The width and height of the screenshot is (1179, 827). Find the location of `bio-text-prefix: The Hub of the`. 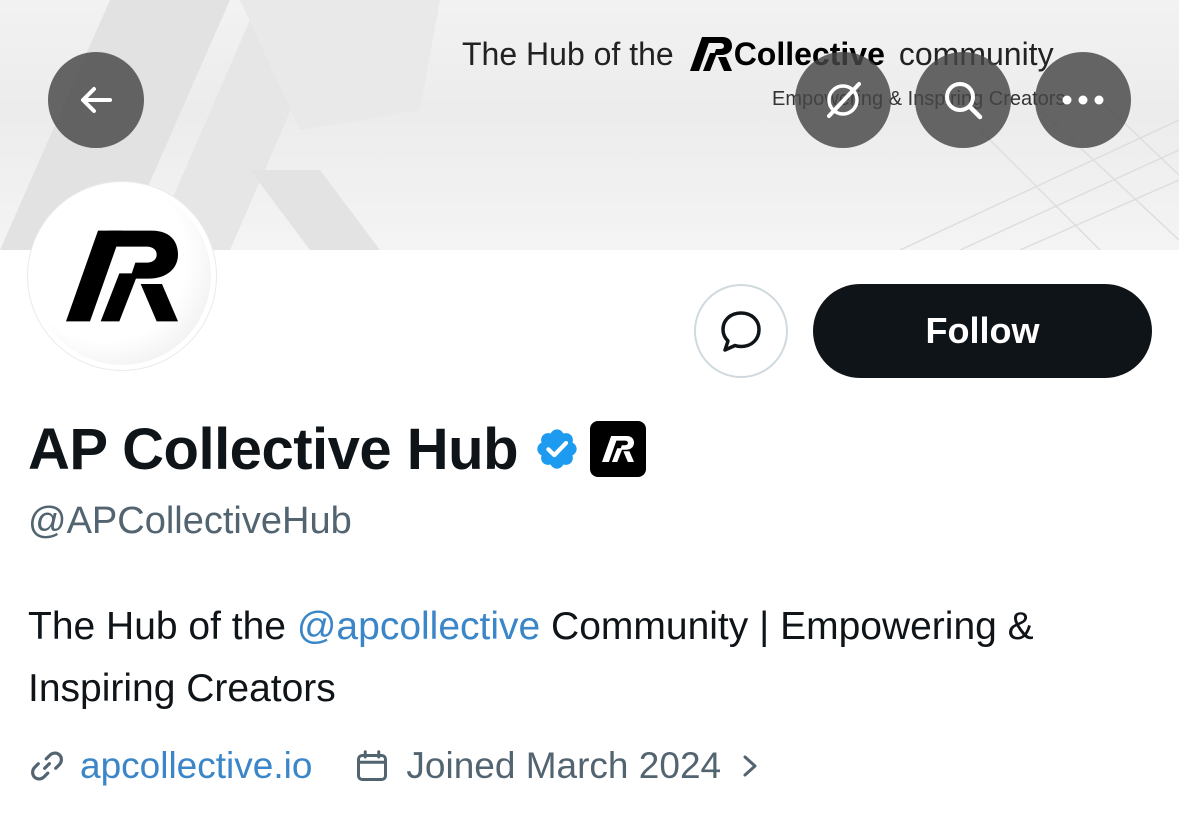

bio-text-prefix: The Hub of the is located at coordinates (162, 626).